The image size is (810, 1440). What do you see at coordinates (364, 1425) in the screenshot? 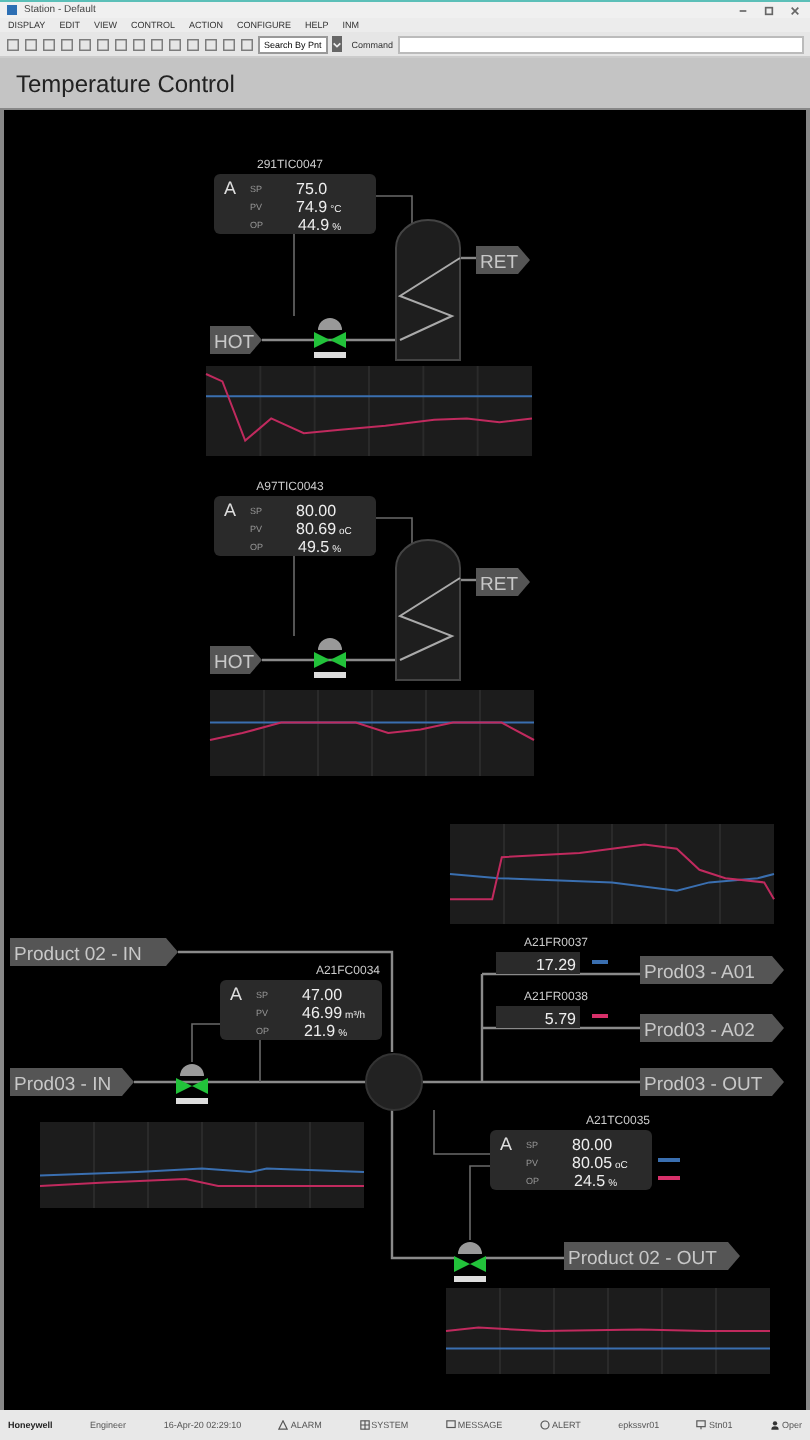
I see `grid-icon` at bounding box center [364, 1425].